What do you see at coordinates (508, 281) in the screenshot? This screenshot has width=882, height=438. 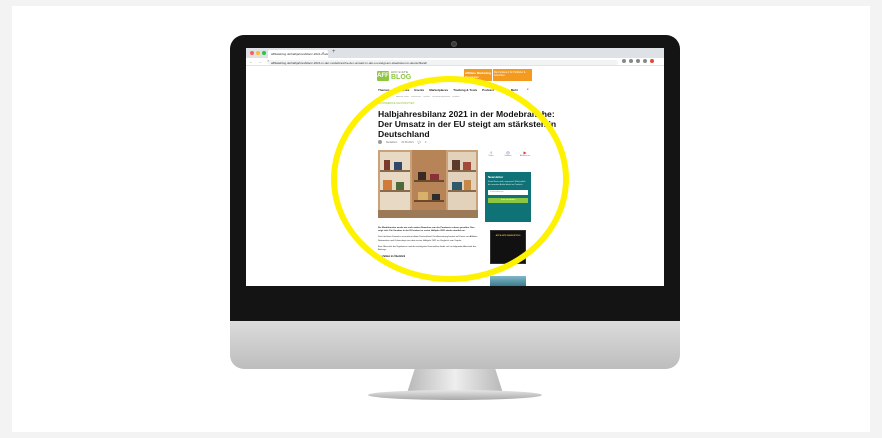 I see `sidebar-ad` at bounding box center [508, 281].